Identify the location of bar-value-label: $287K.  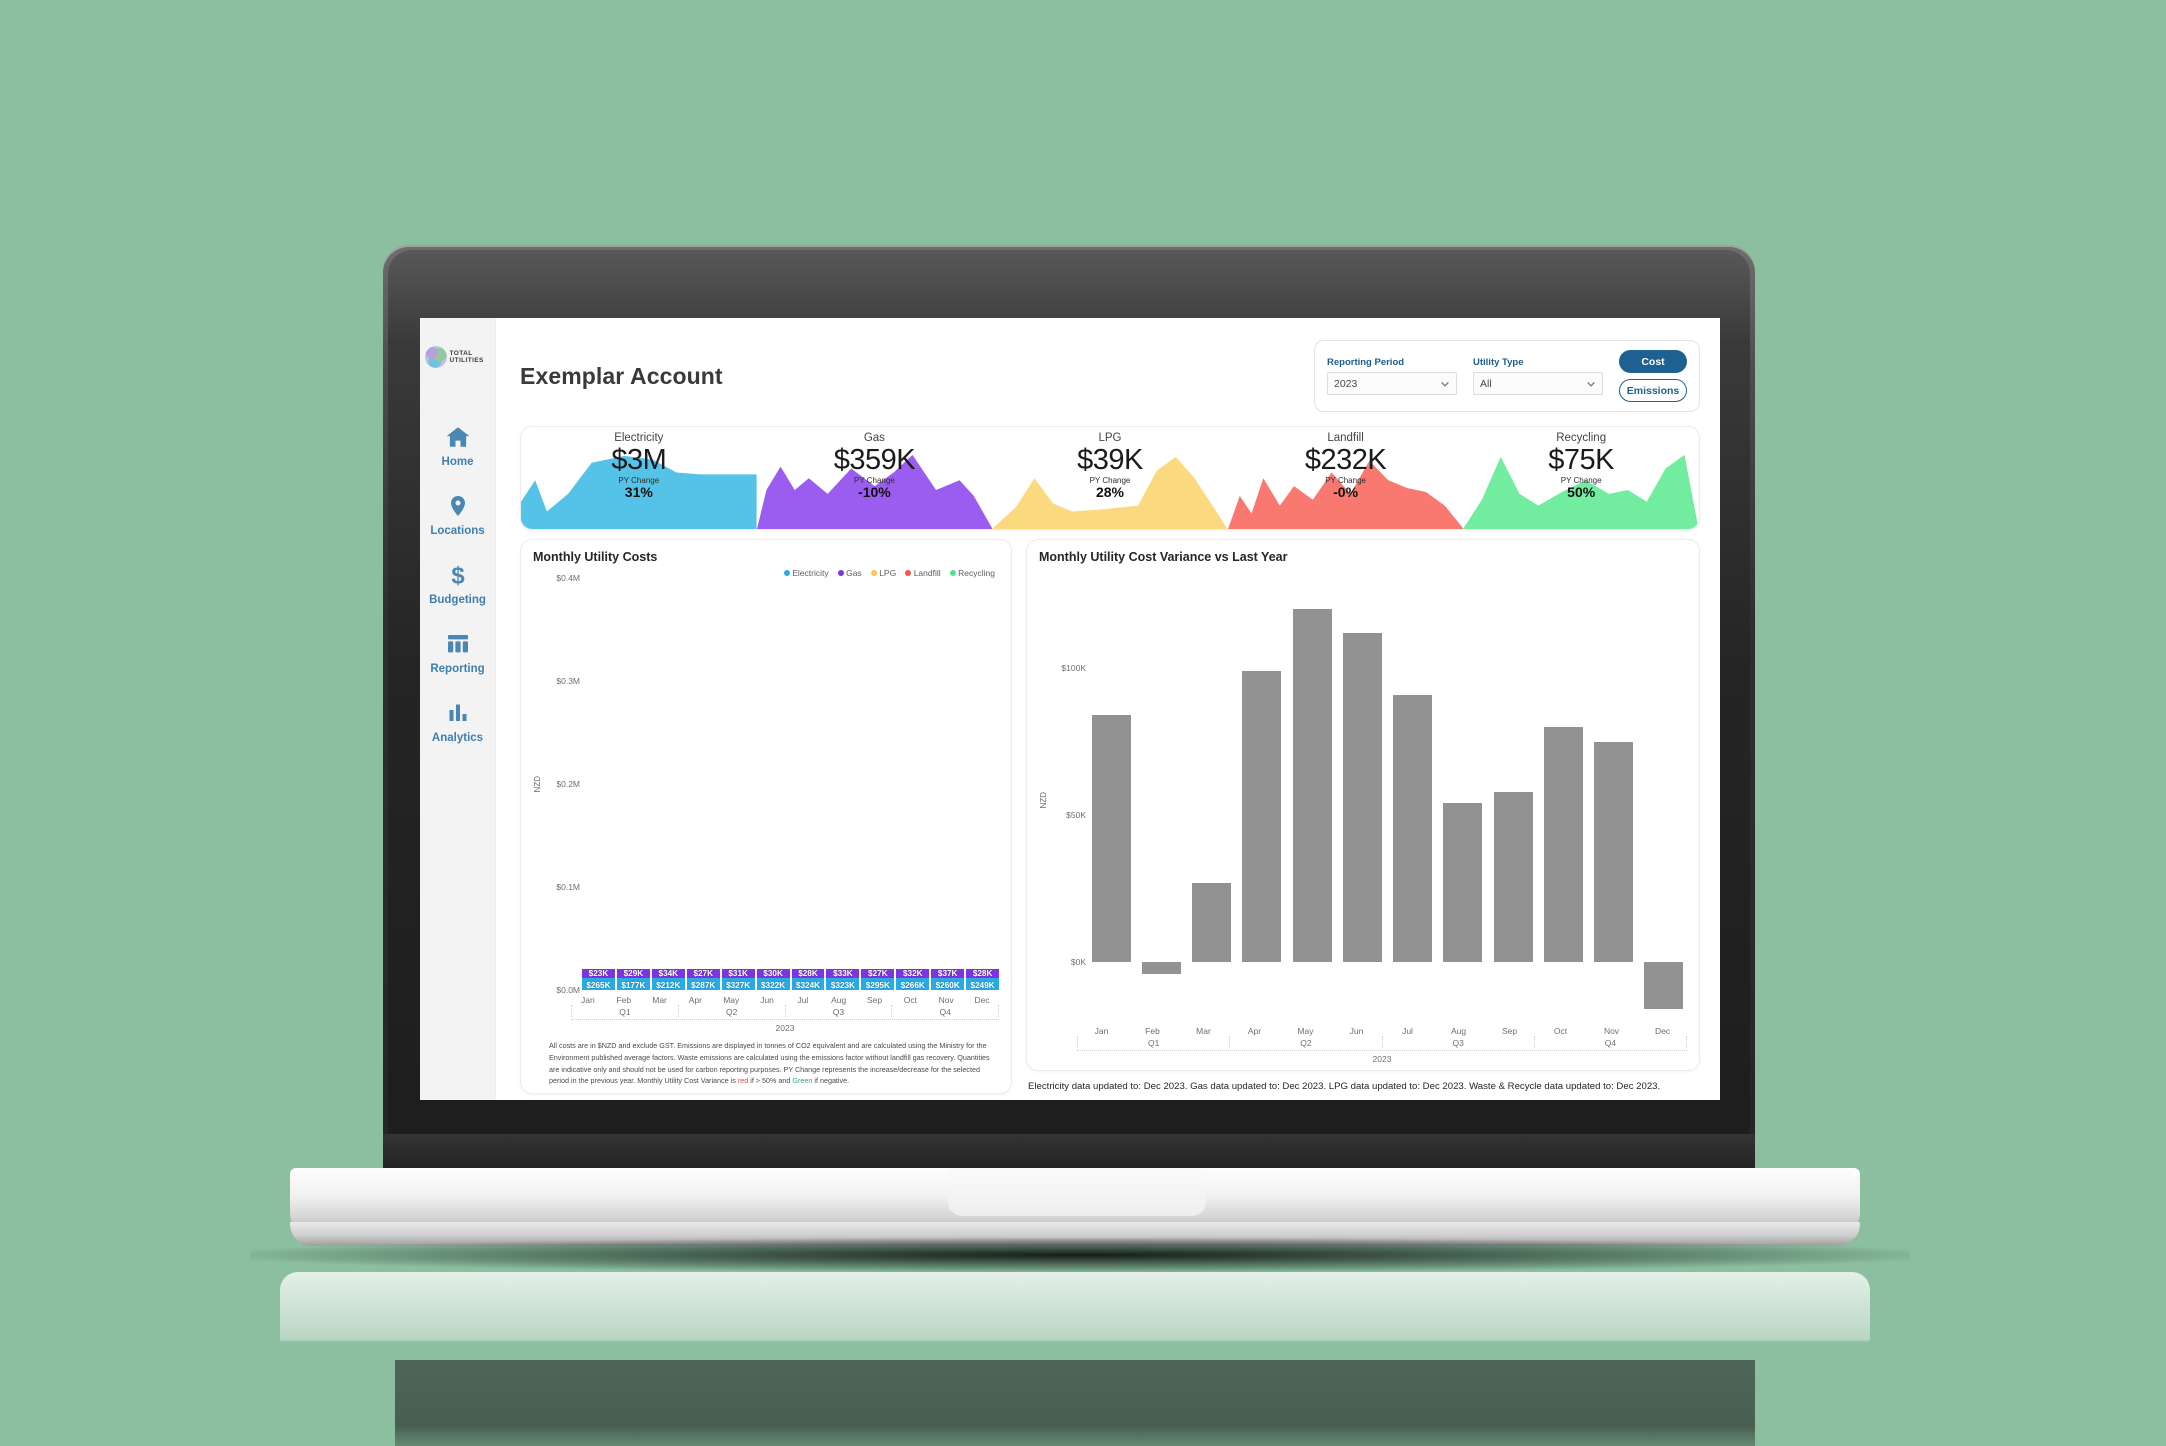
(703, 986).